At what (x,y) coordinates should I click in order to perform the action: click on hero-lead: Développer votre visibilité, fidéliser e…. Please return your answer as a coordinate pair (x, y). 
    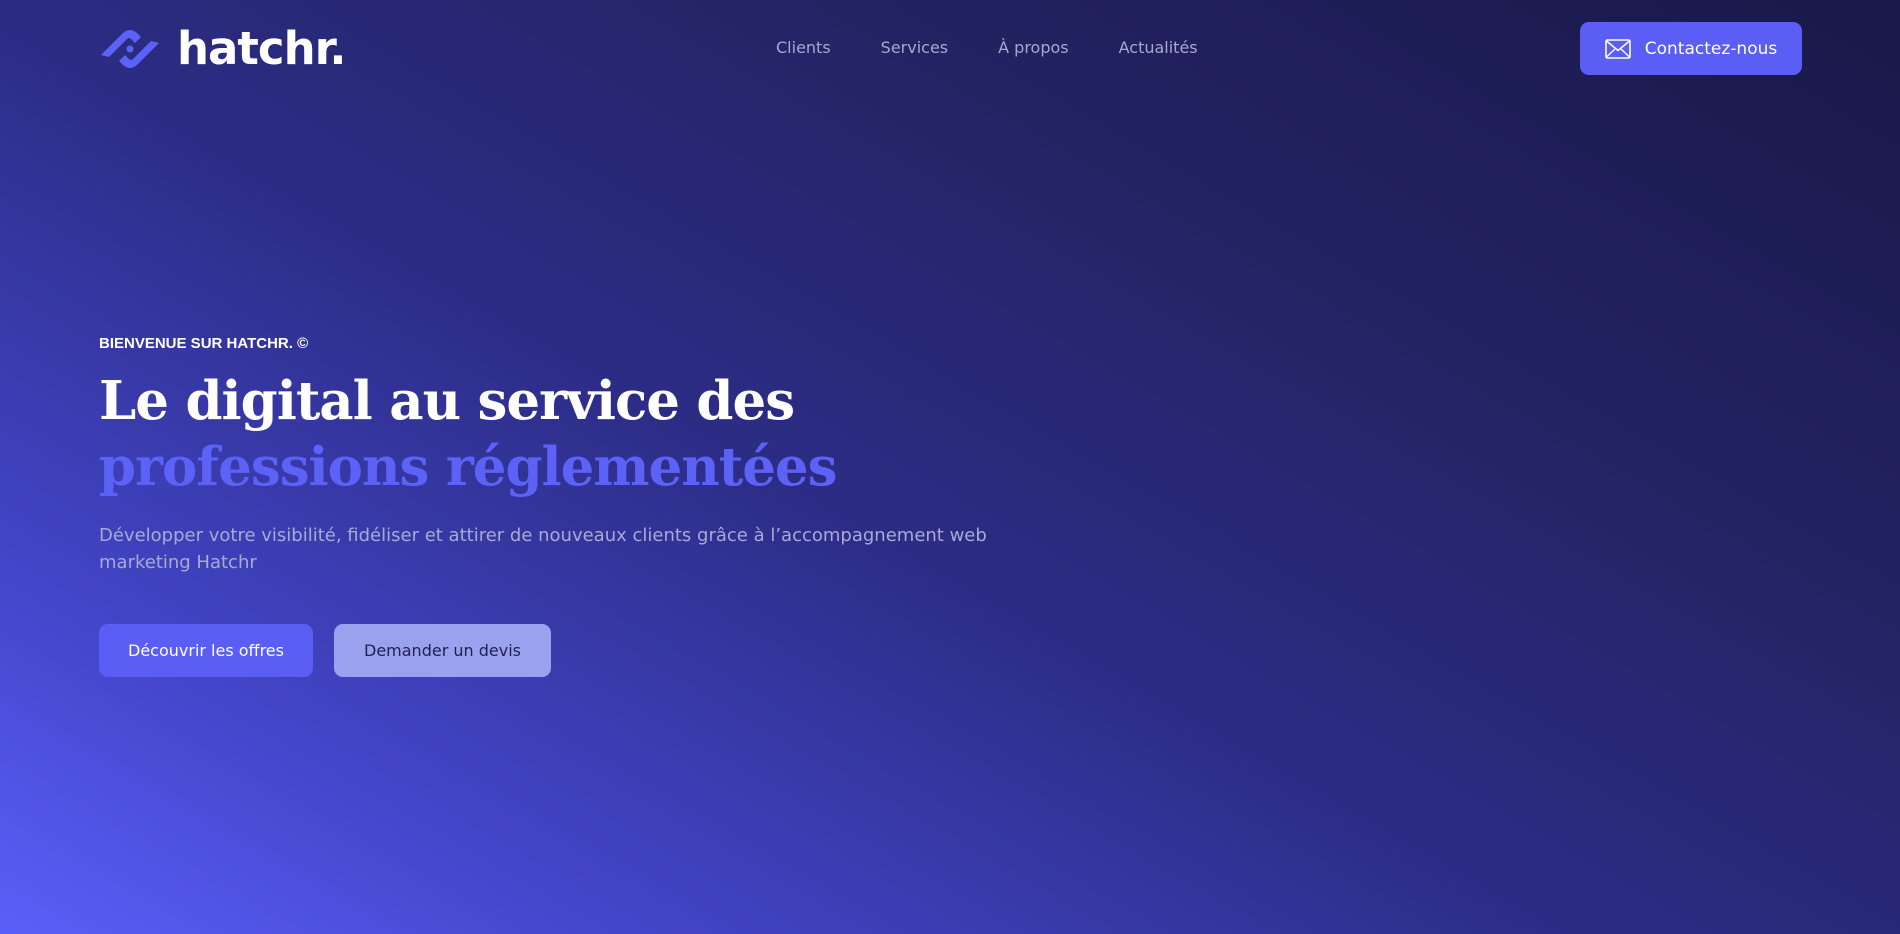
    Looking at the image, I should click on (543, 549).